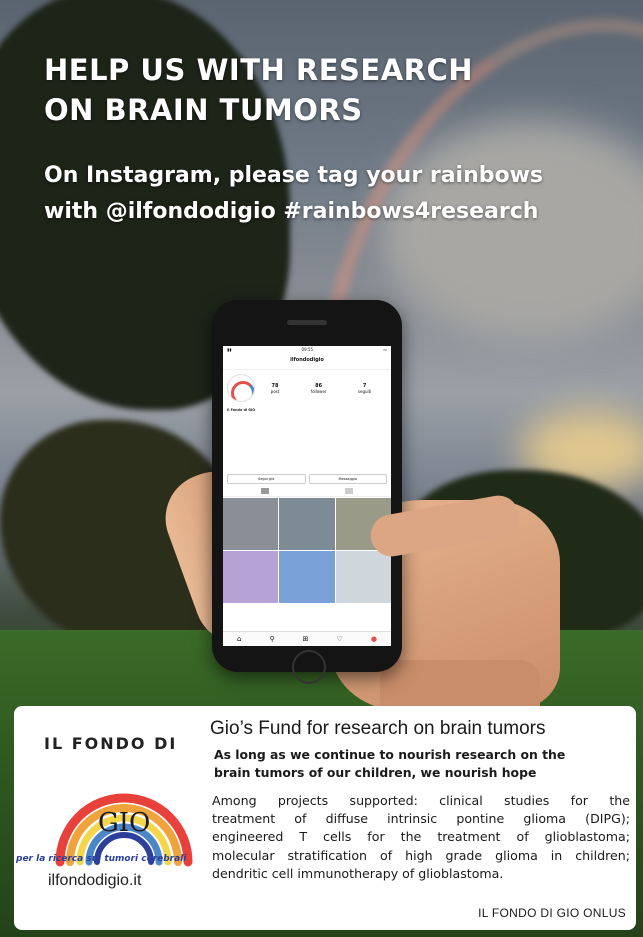 This screenshot has height=937, width=643. What do you see at coordinates (101, 859) in the screenshot?
I see `logo-tagline: per la ricerca sui tumori cerebrali` at bounding box center [101, 859].